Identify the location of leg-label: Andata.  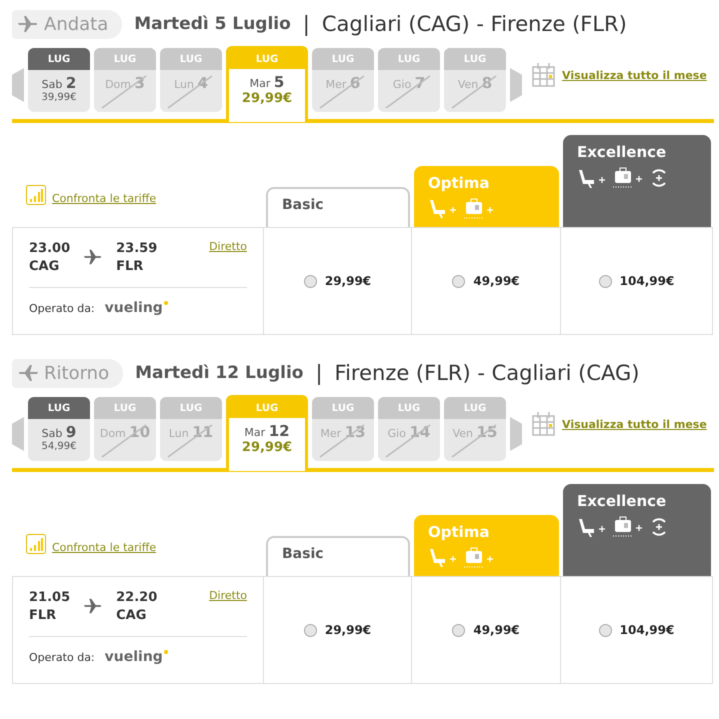
(76, 24).